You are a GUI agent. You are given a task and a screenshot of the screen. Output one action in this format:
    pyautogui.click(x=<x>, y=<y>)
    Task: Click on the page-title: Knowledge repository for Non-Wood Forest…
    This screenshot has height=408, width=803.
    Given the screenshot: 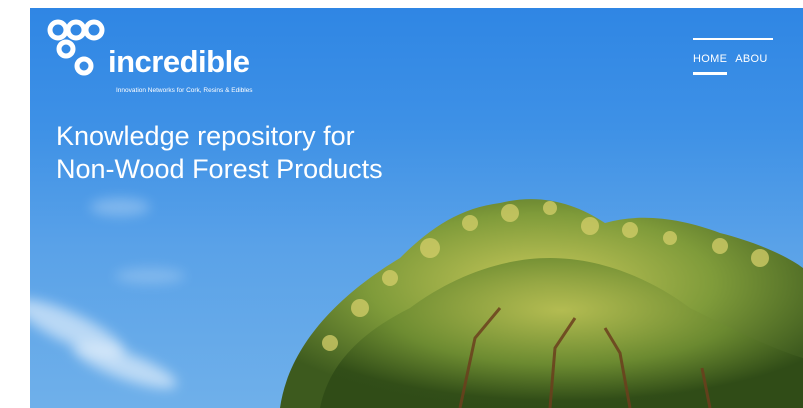 What is the action you would take?
    pyautogui.click(x=219, y=153)
    